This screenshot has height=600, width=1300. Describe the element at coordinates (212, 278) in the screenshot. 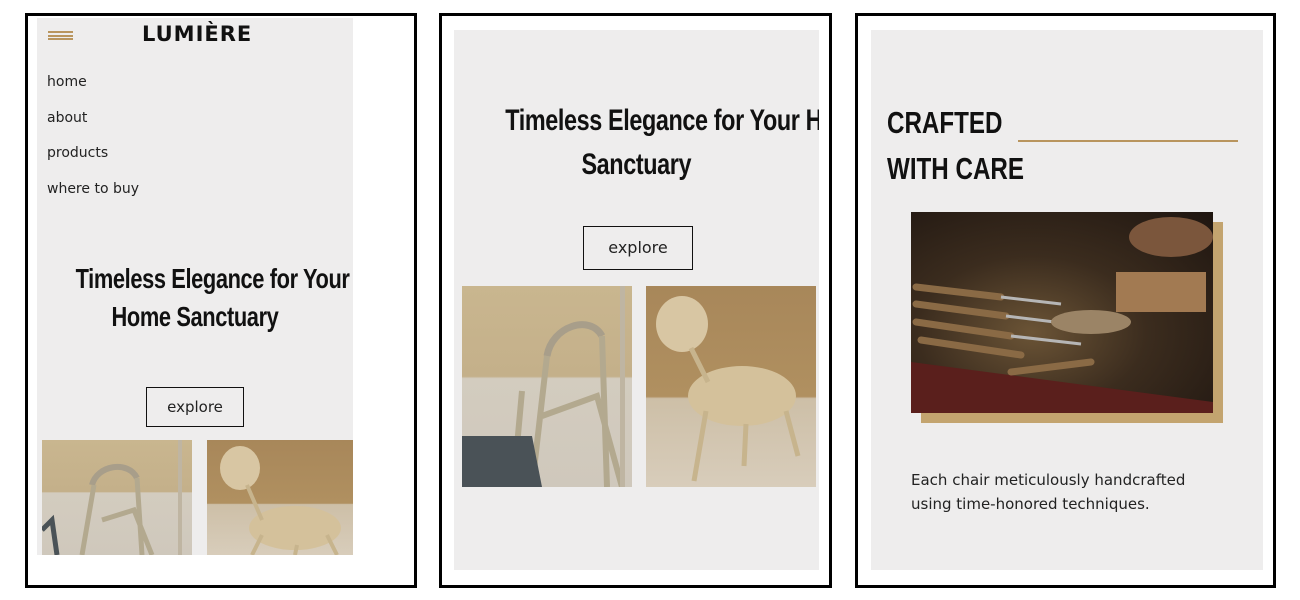

I see `hero-title-line1: Timeless Elegance for Your` at that location.